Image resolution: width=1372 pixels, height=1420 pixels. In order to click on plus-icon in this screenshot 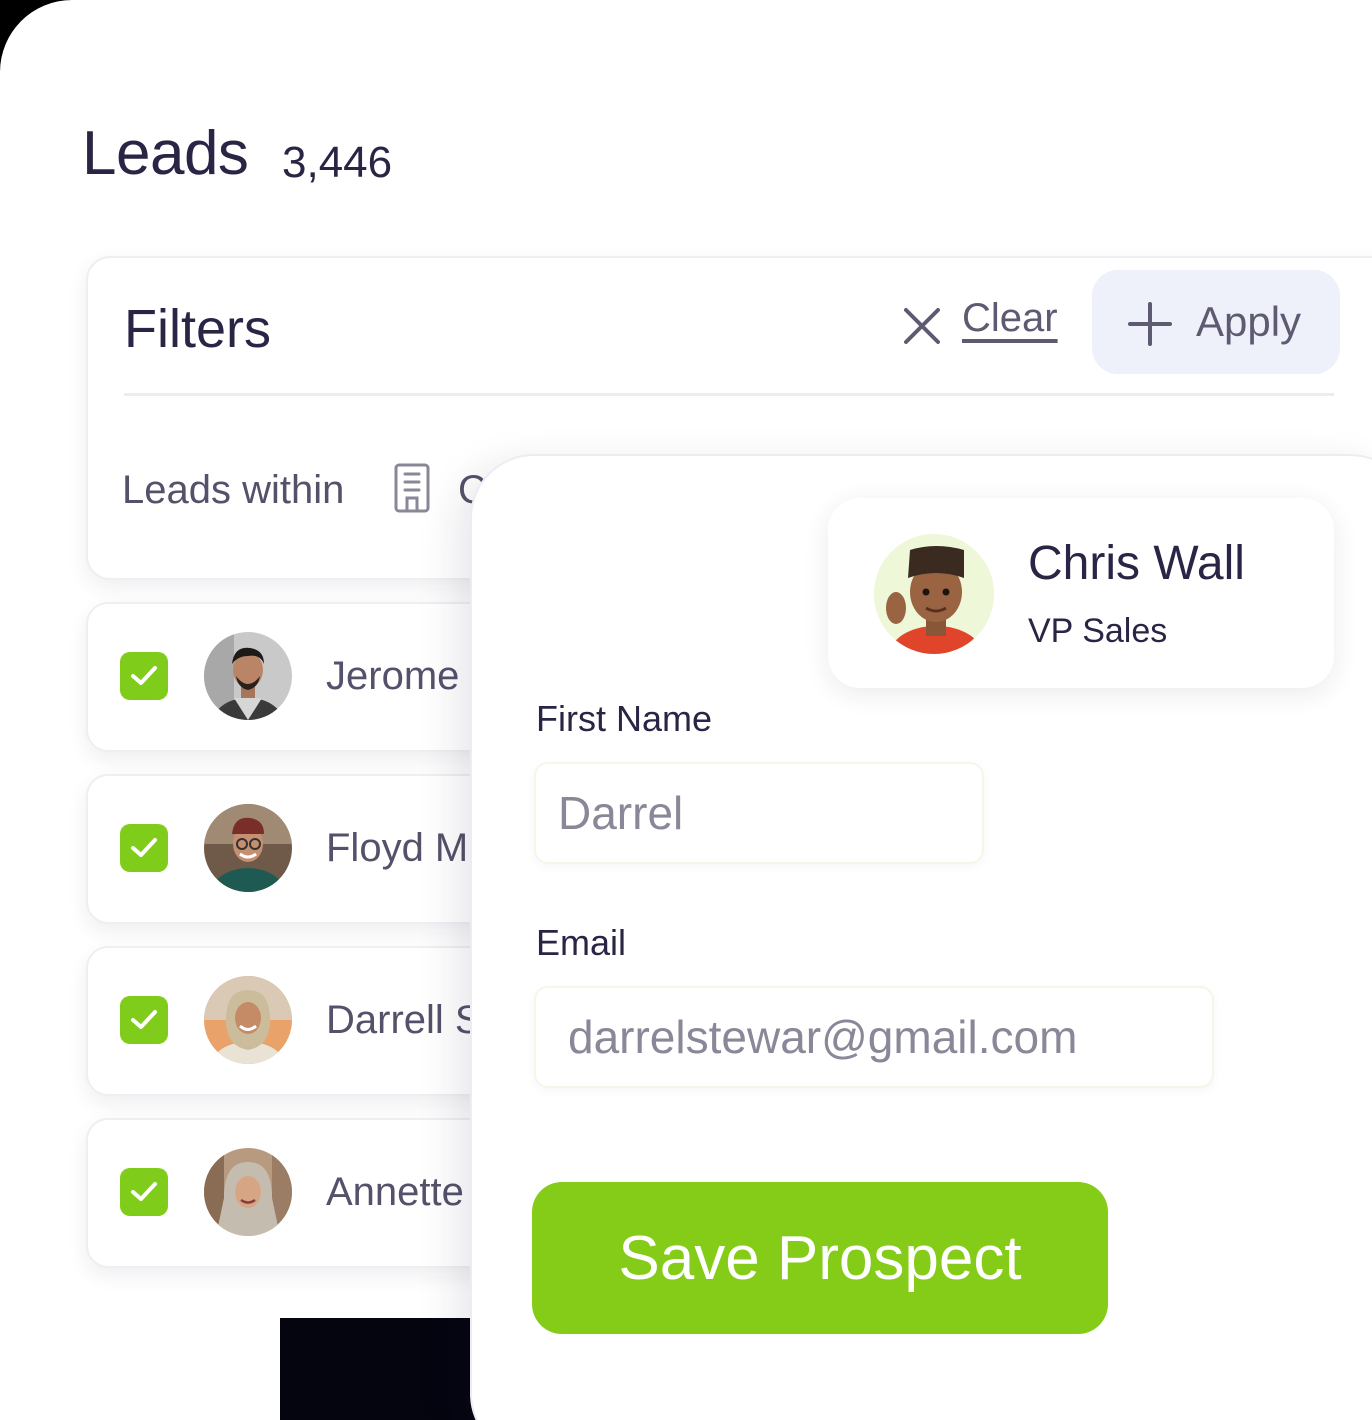, I will do `click(1150, 324)`.